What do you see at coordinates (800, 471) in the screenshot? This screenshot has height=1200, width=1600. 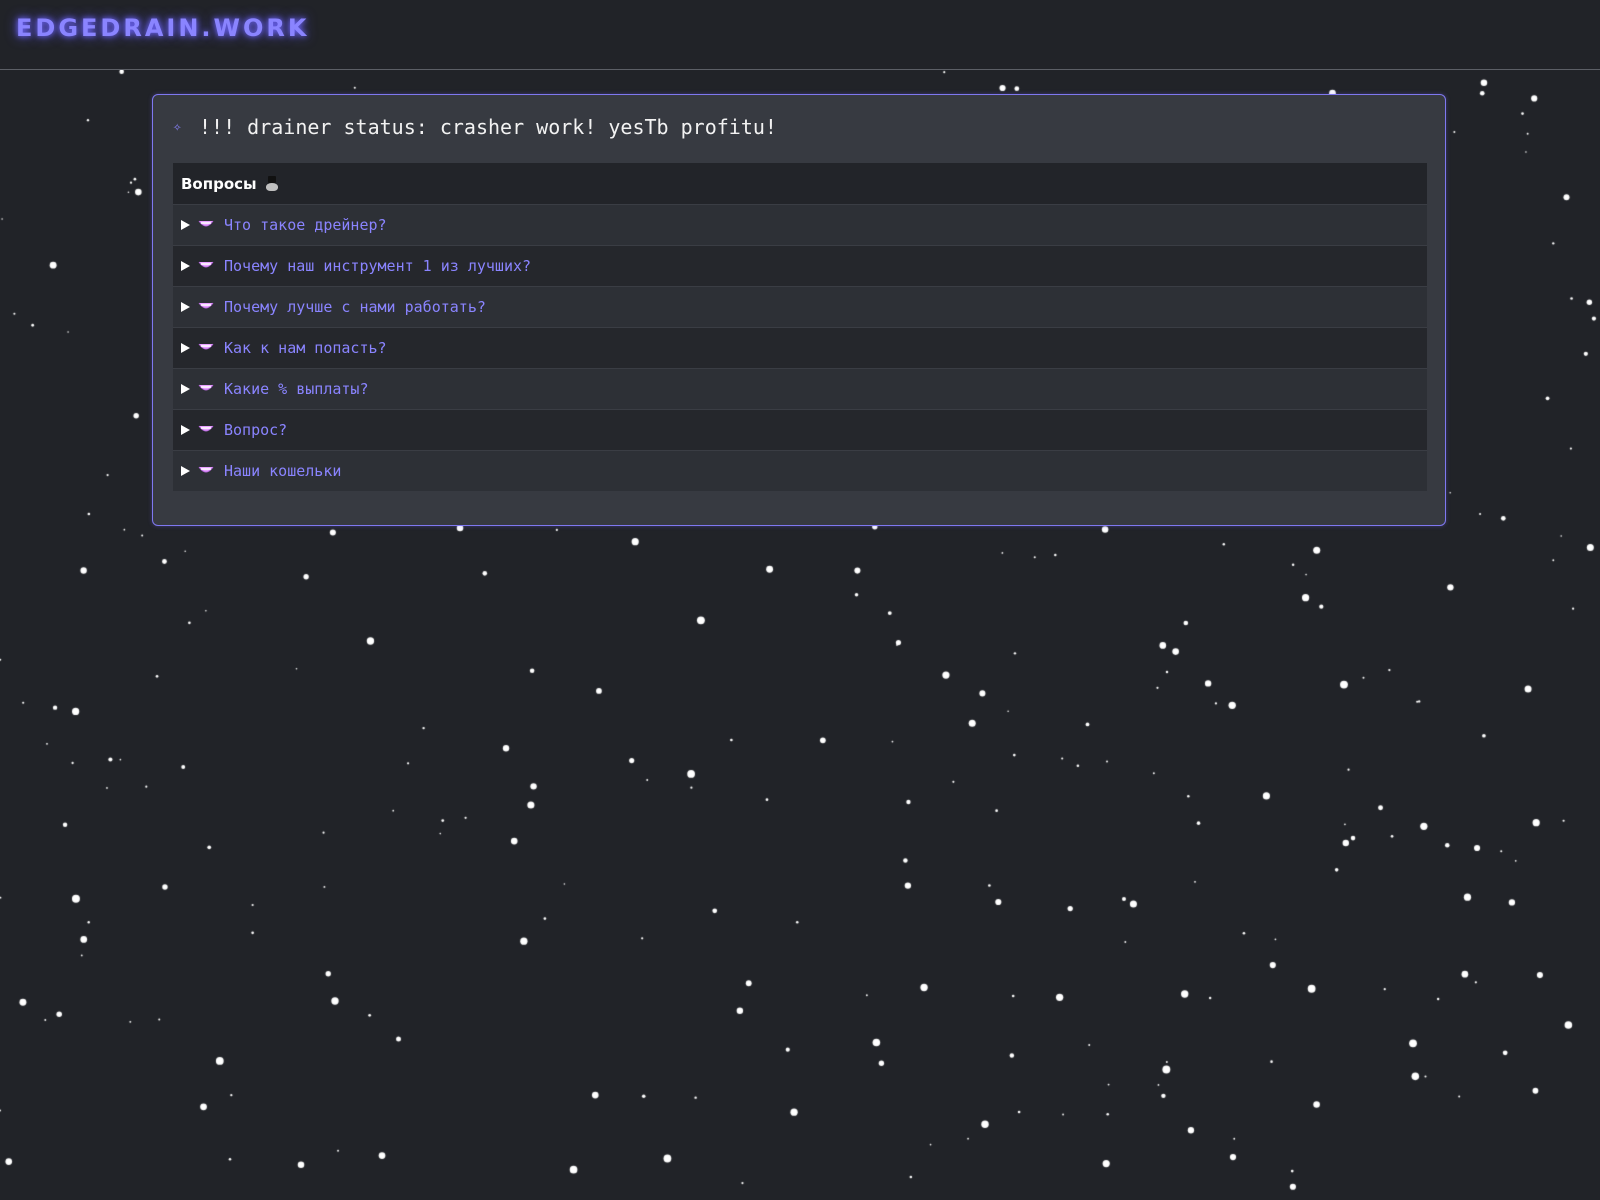 I see `faq-item-wallets: Наши кошельки` at bounding box center [800, 471].